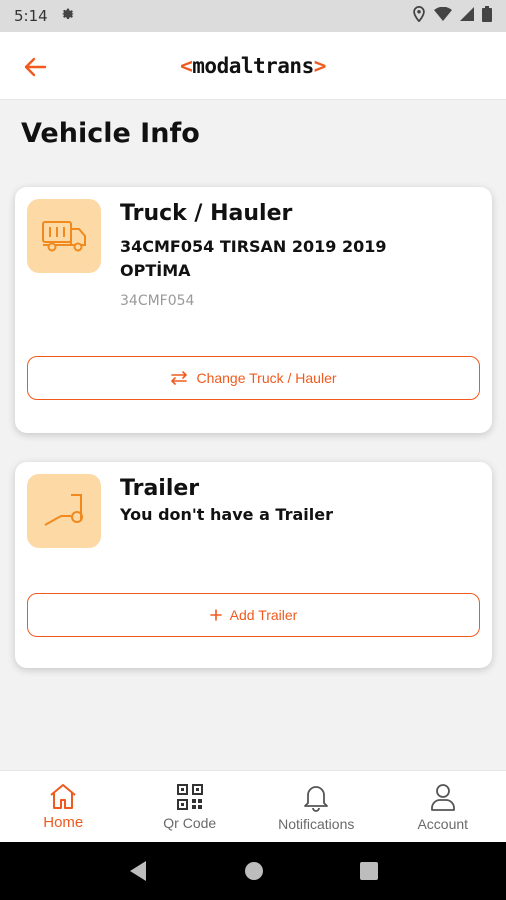 The height and width of the screenshot is (900, 506). I want to click on battery-icon, so click(487, 16).